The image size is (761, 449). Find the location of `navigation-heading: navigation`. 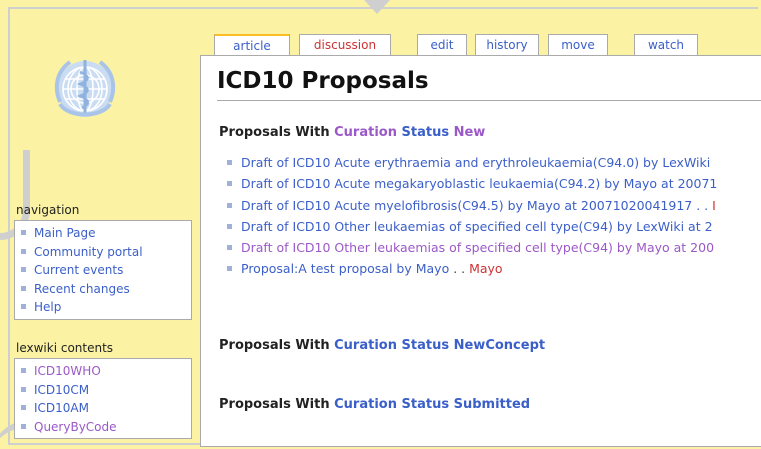

navigation-heading: navigation is located at coordinates (48, 210).